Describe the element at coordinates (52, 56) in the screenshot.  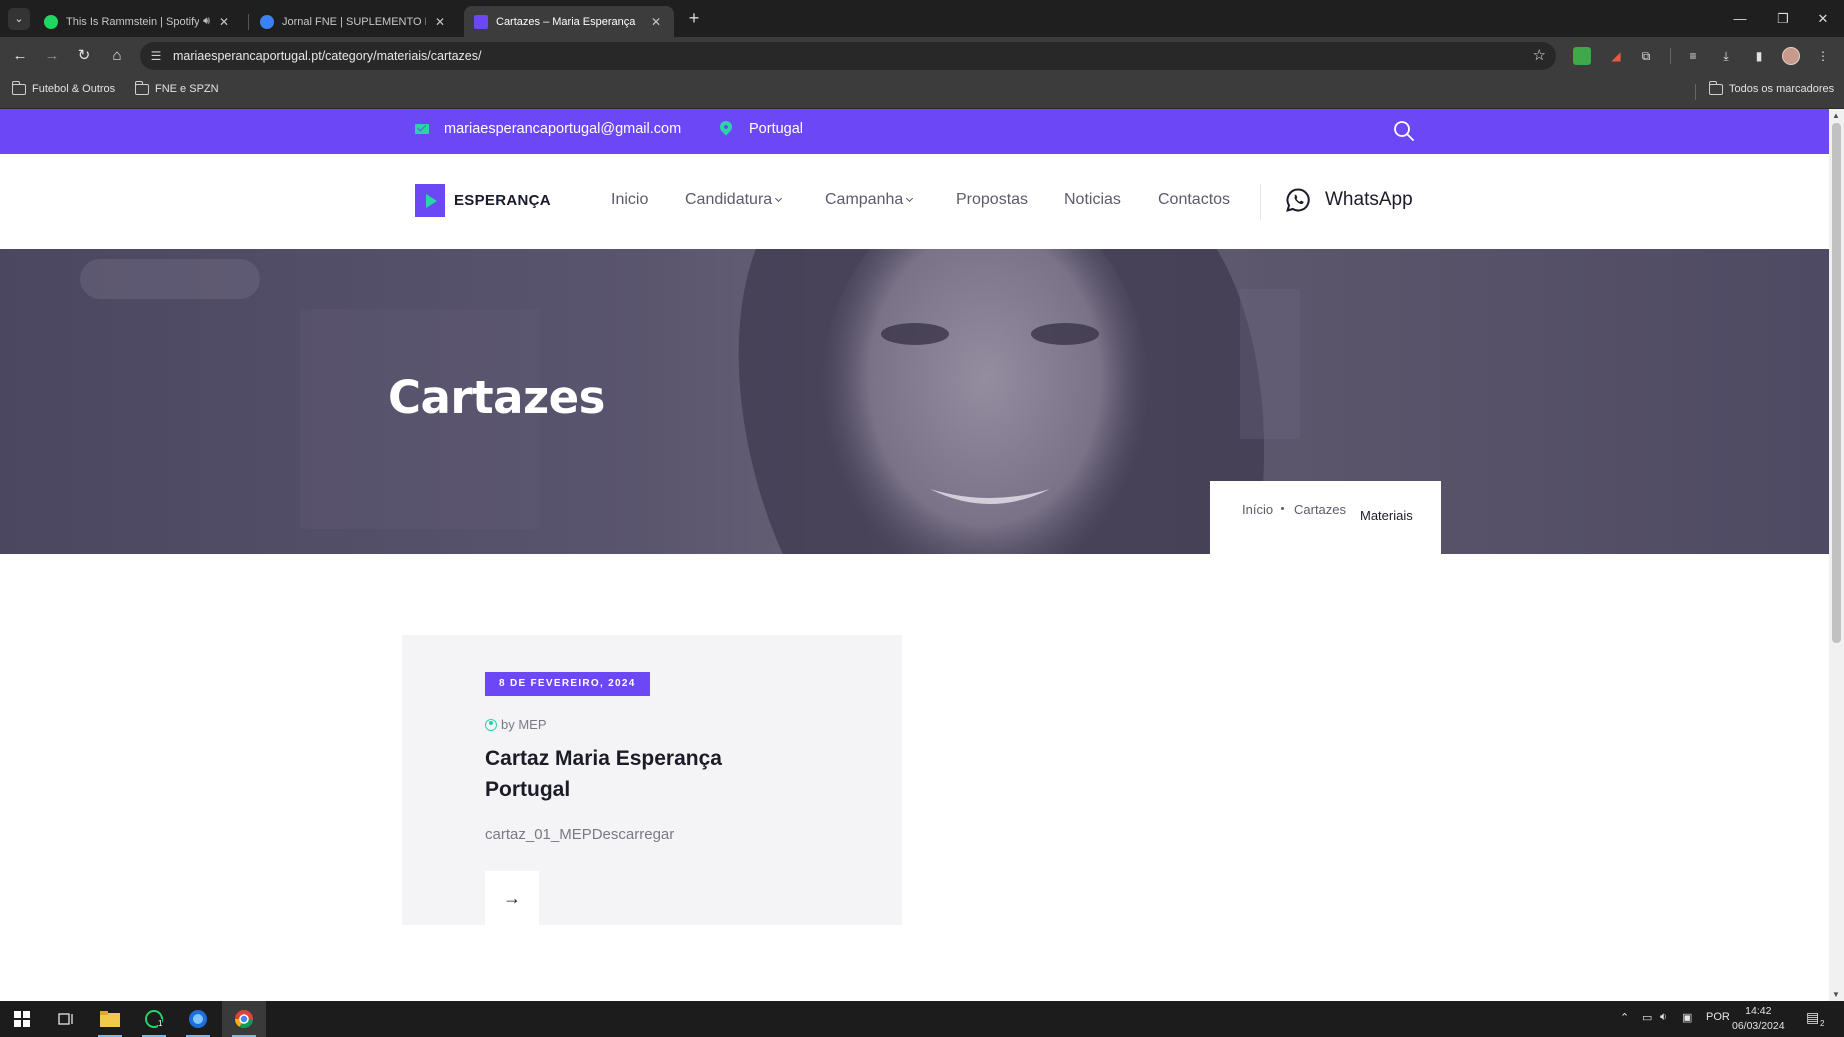
I see `forward-icon: →` at that location.